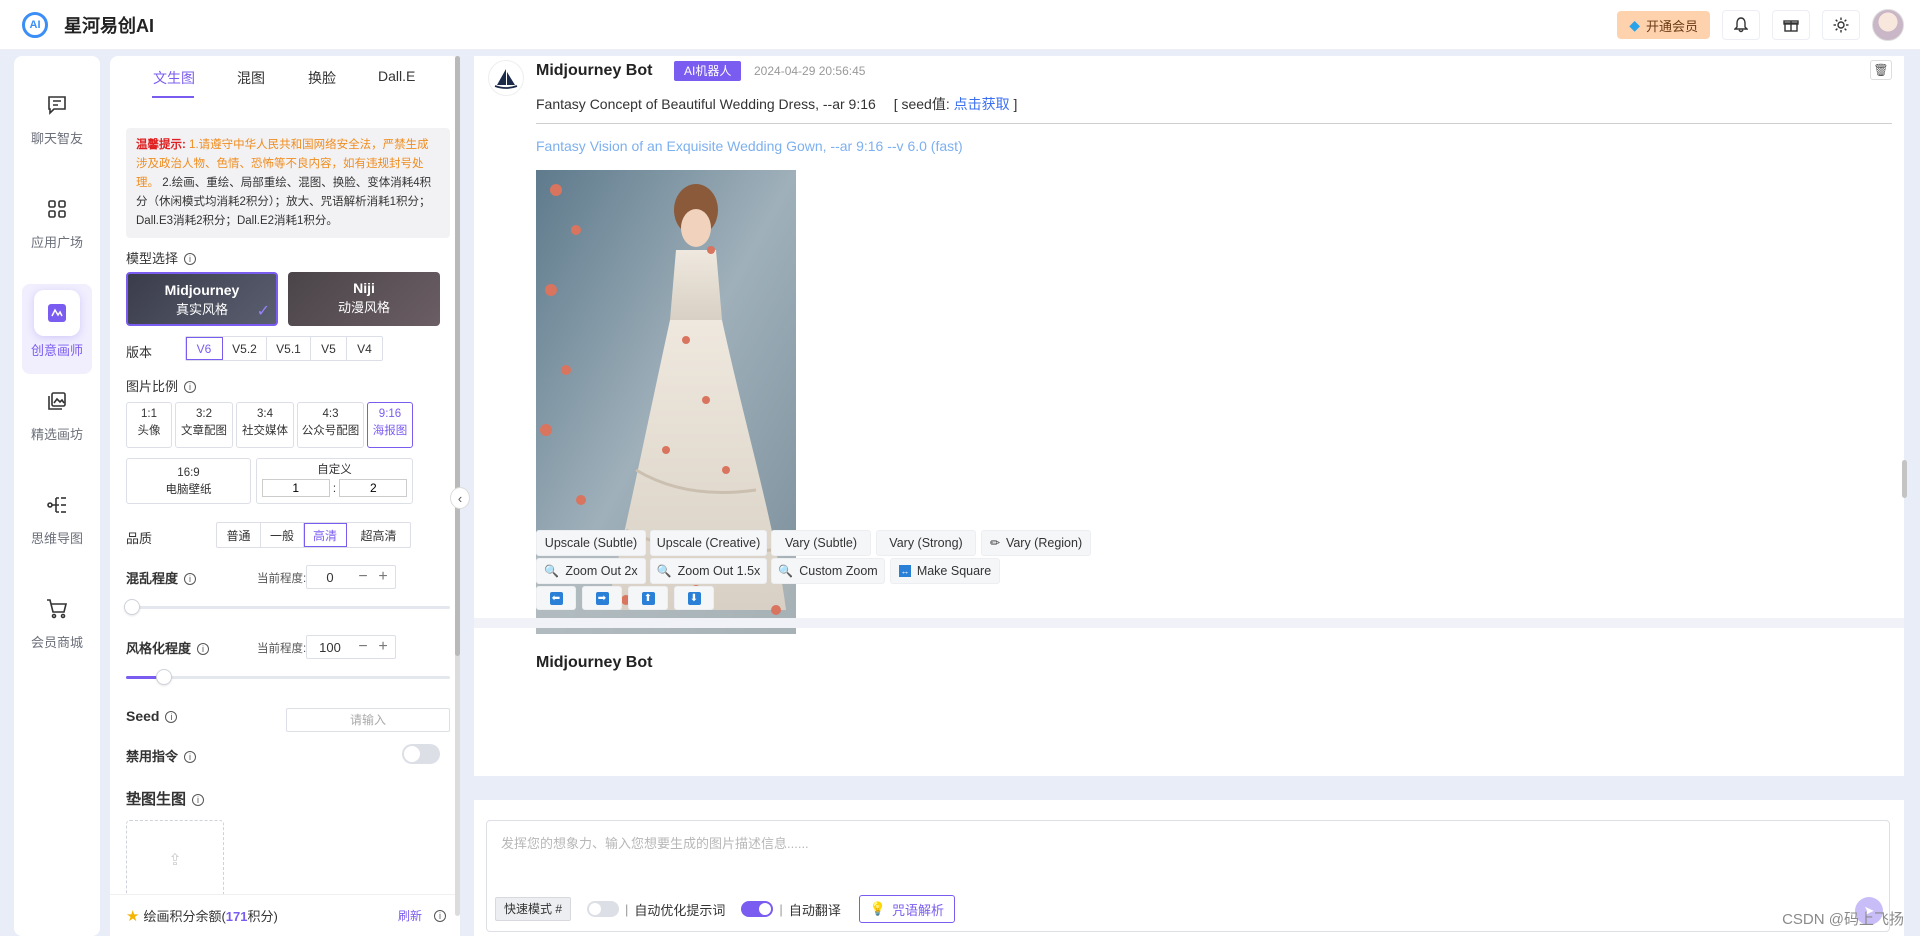 The image size is (1920, 936). Describe the element at coordinates (161, 577) in the screenshot. I see `chaos-label: 混乱程度 i` at that location.